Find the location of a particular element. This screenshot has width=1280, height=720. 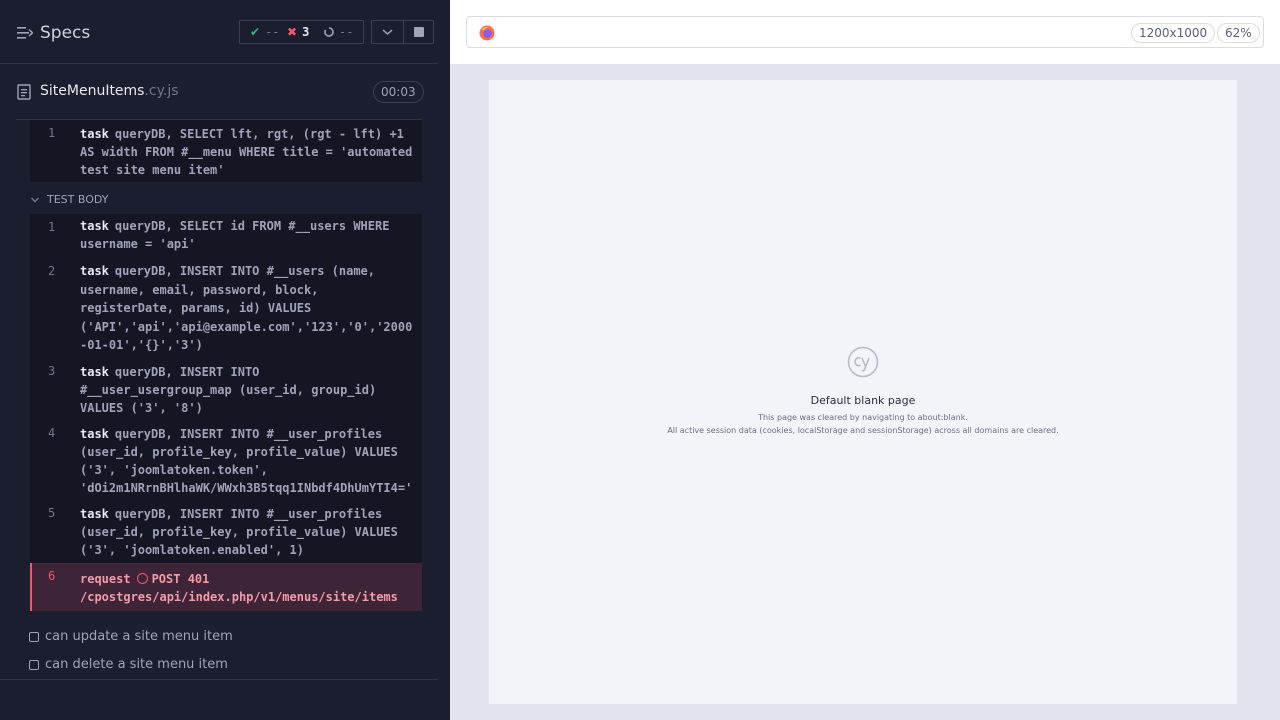

cypress-logo-icon is located at coordinates (863, 362).